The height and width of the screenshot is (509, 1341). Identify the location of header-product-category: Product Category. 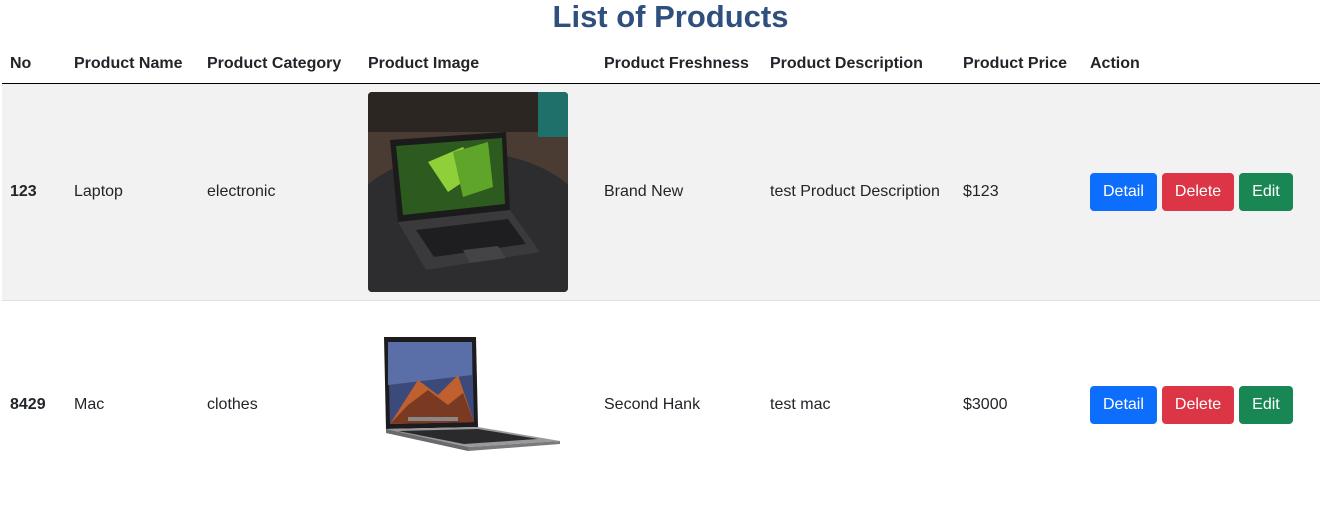
(279, 64).